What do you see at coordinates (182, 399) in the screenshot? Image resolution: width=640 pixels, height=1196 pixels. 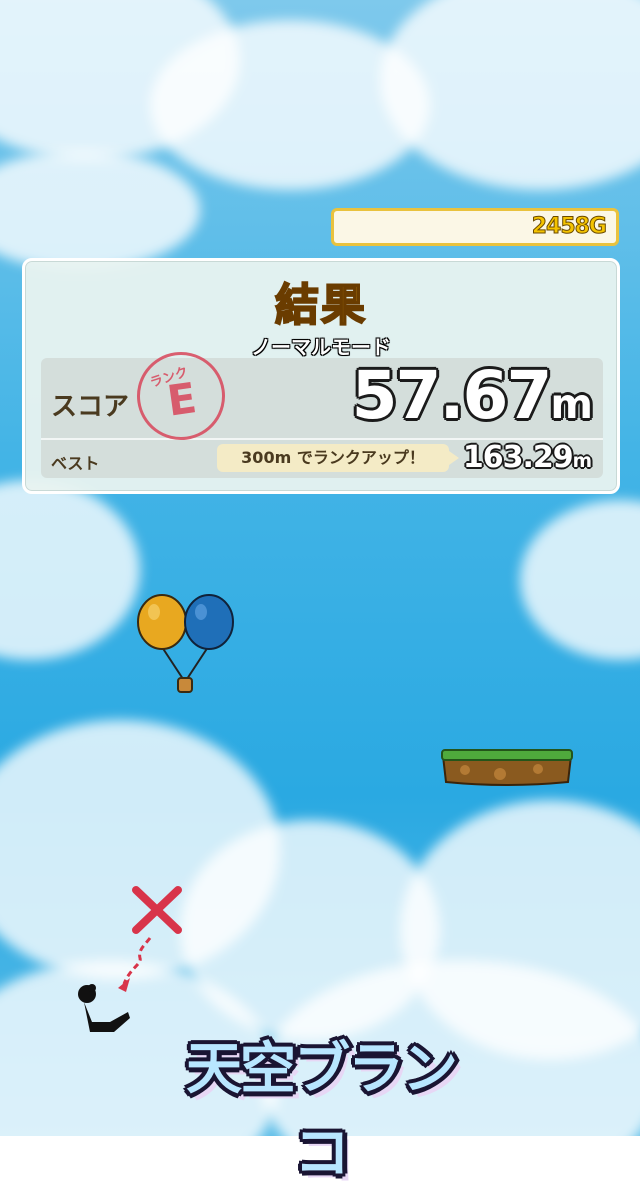 I see `rank-value: E` at bounding box center [182, 399].